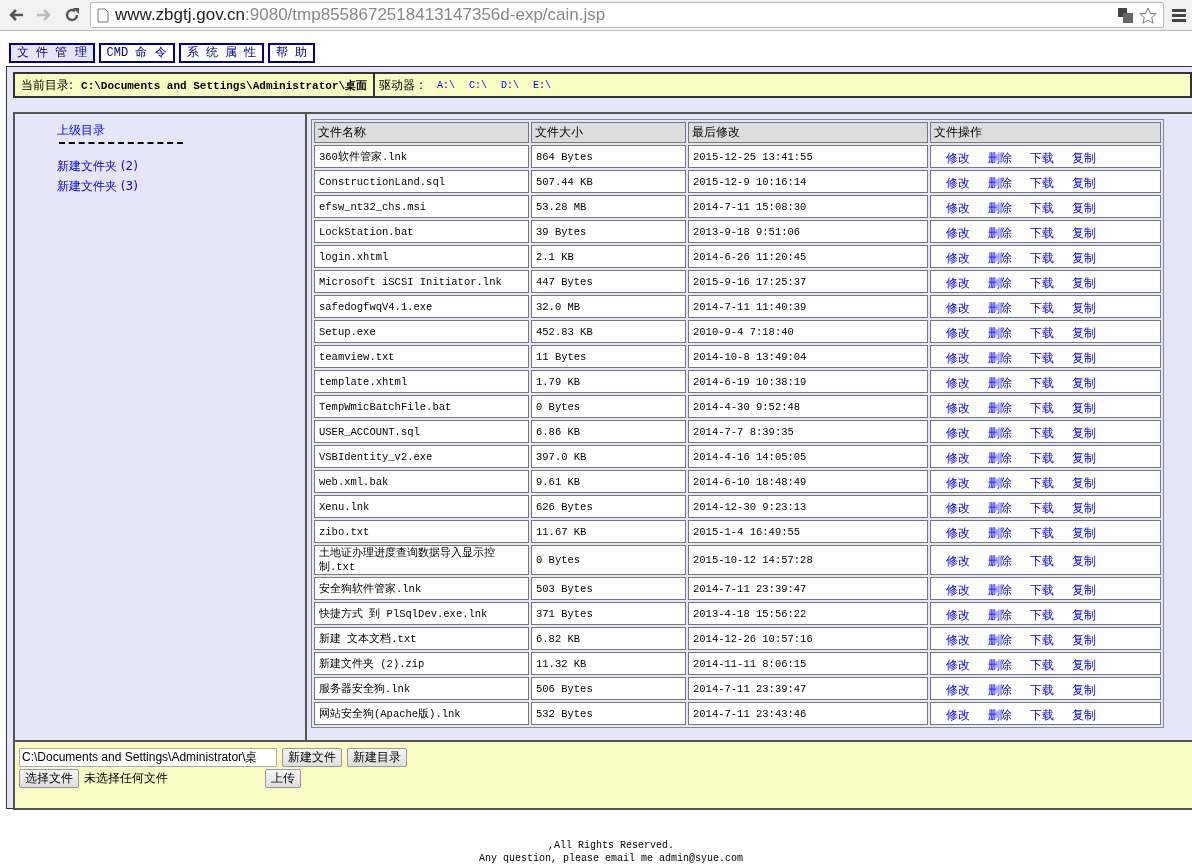 This screenshot has height=868, width=1192. Describe the element at coordinates (283, 778) in the screenshot. I see `upload-button: 上传` at that location.